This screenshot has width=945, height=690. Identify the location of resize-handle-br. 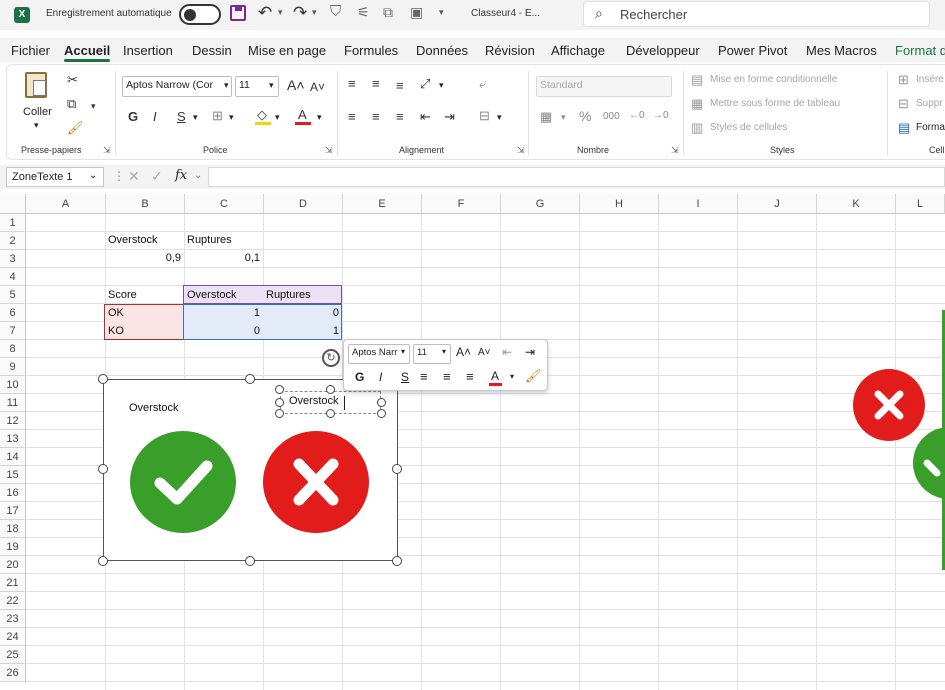
(397, 561).